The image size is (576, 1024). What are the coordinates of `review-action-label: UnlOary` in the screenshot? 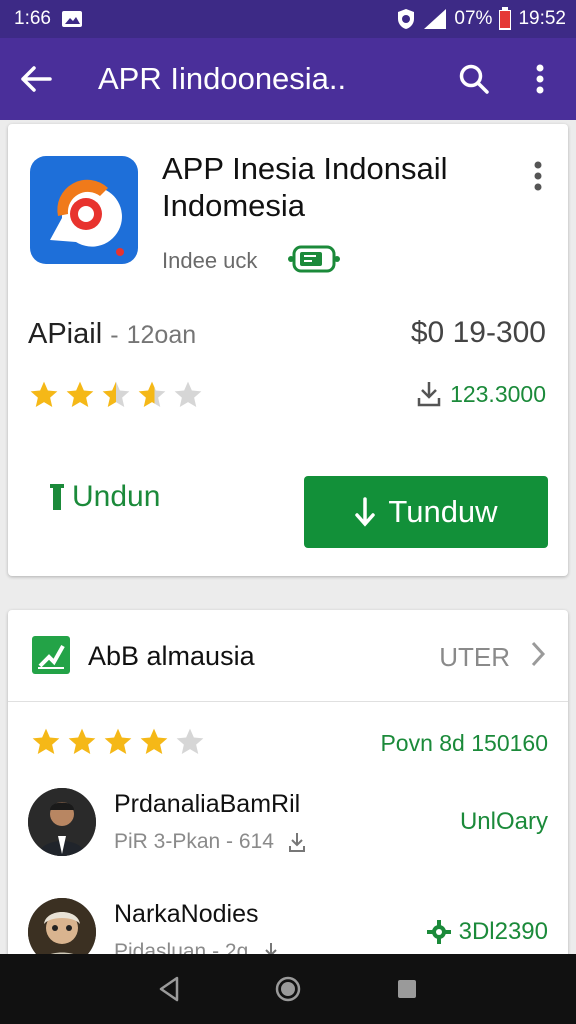 It's located at (503, 821).